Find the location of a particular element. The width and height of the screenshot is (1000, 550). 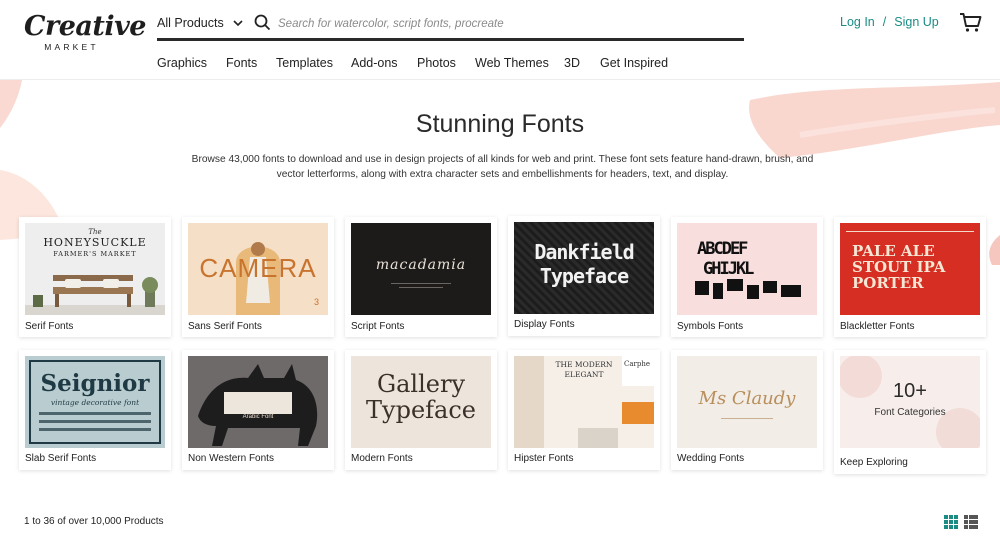

category-label: Symbols Fonts is located at coordinates (710, 326).